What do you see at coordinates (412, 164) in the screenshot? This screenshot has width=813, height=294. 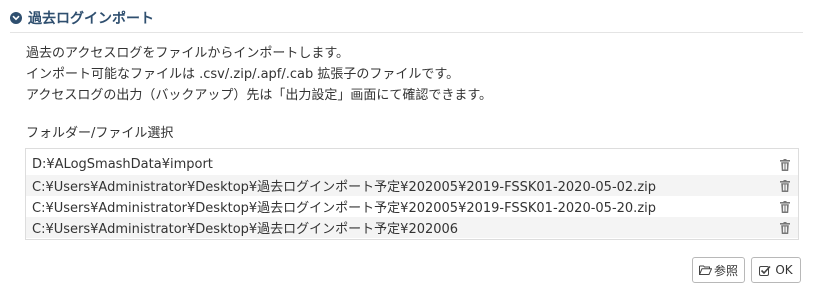 I see `file-list-item: D:¥ALogSmashData¥import` at bounding box center [412, 164].